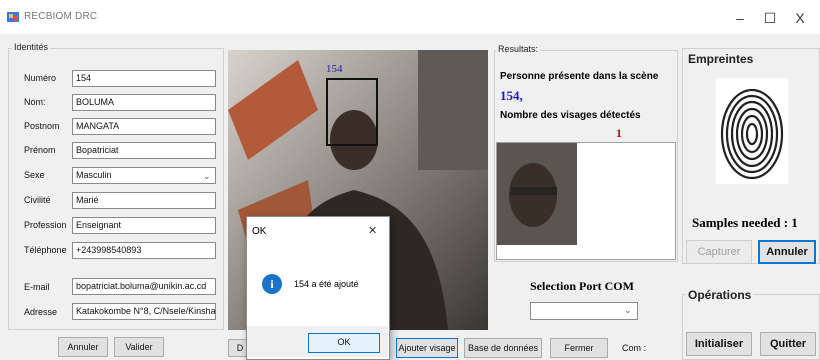  What do you see at coordinates (83, 347) in the screenshot?
I see `identity-annuler-button: Annuler` at bounding box center [83, 347].